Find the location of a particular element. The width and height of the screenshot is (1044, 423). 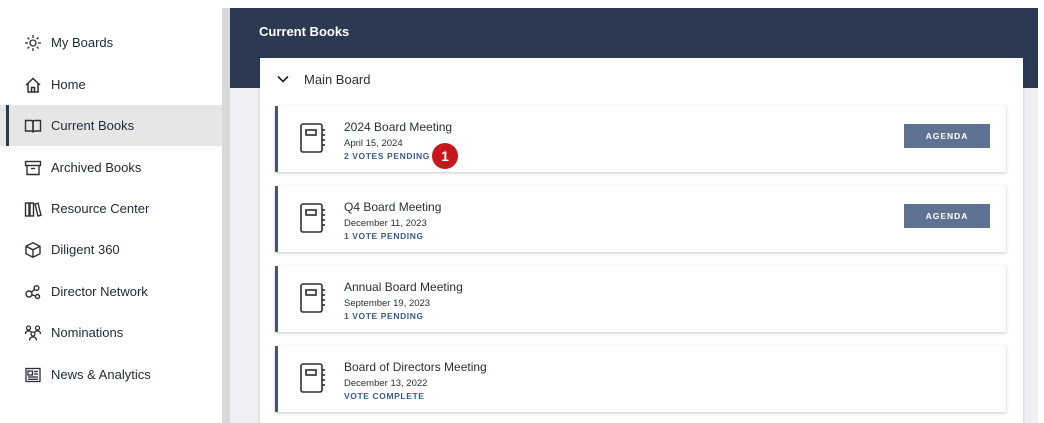

vote-status: 2 VOTES PENDING is located at coordinates (387, 156).